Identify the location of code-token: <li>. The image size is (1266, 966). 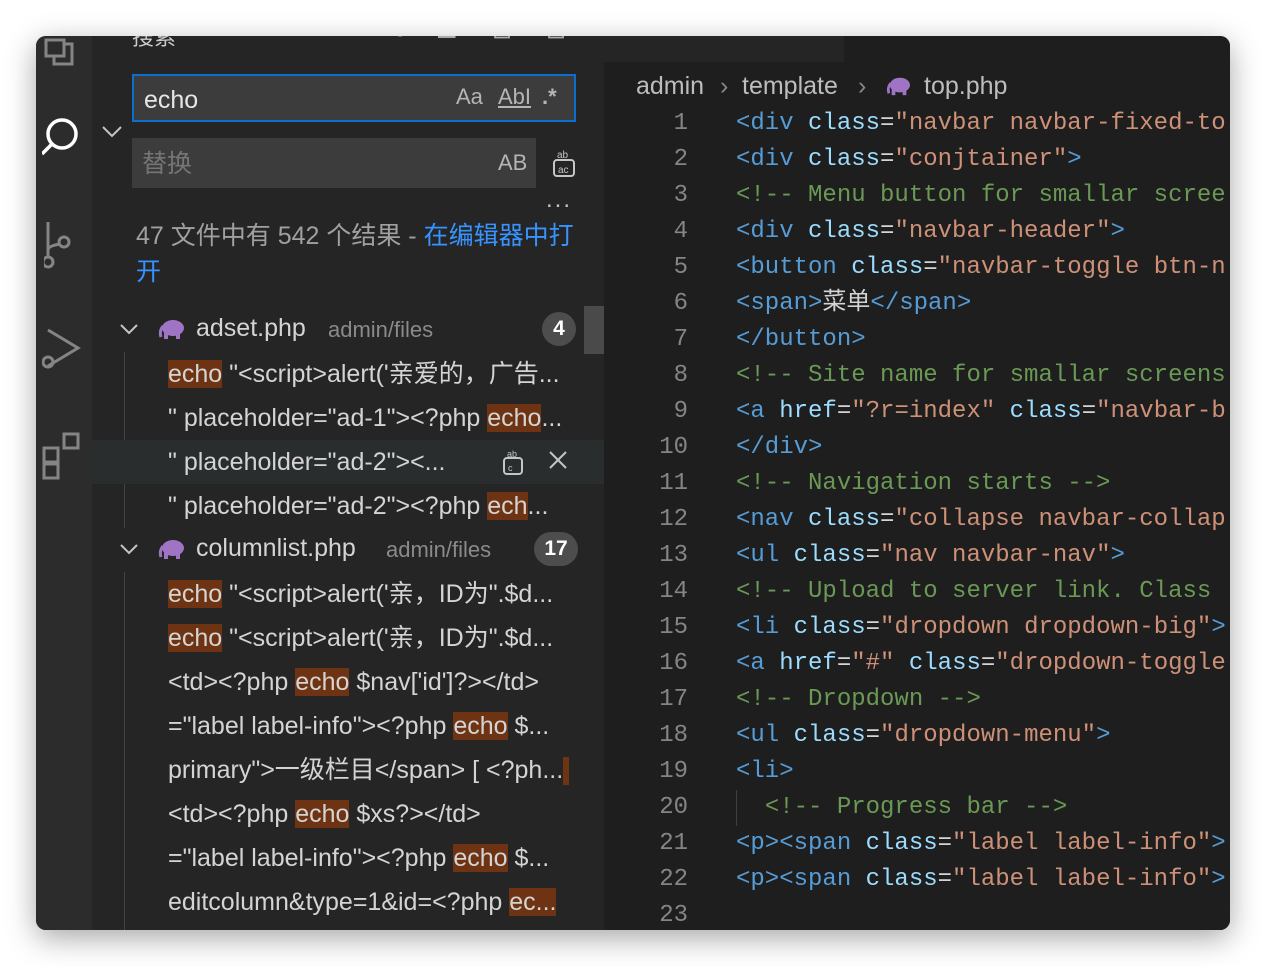
(765, 771).